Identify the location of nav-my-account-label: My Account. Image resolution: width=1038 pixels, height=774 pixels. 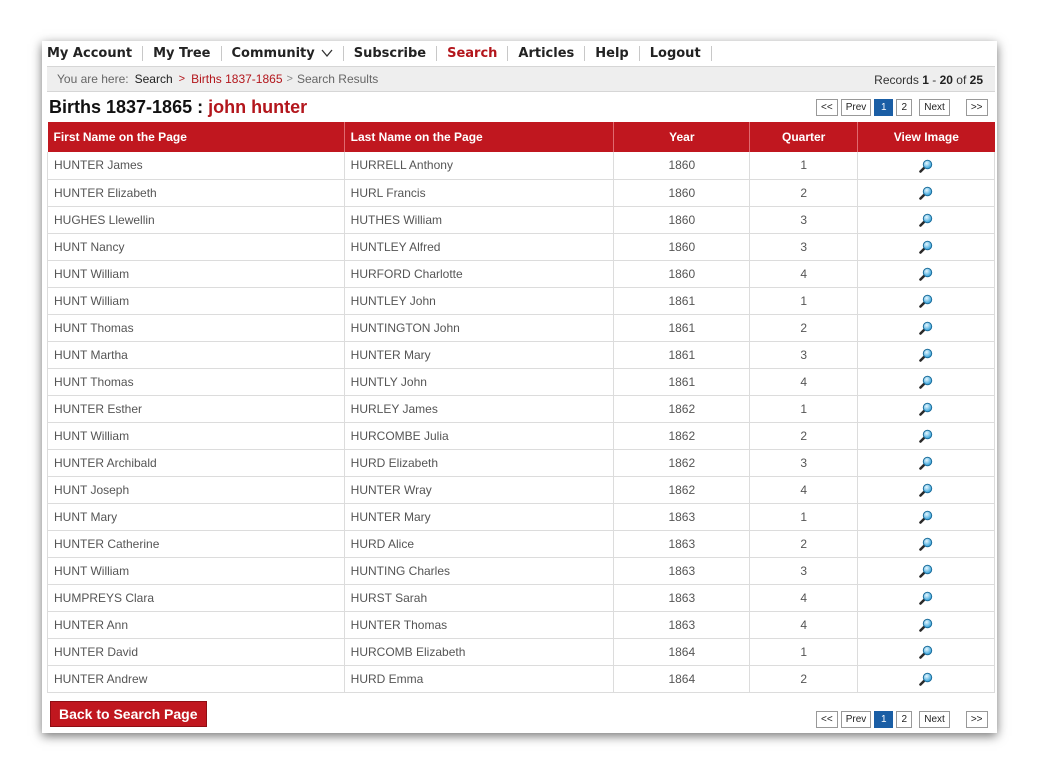
(90, 53).